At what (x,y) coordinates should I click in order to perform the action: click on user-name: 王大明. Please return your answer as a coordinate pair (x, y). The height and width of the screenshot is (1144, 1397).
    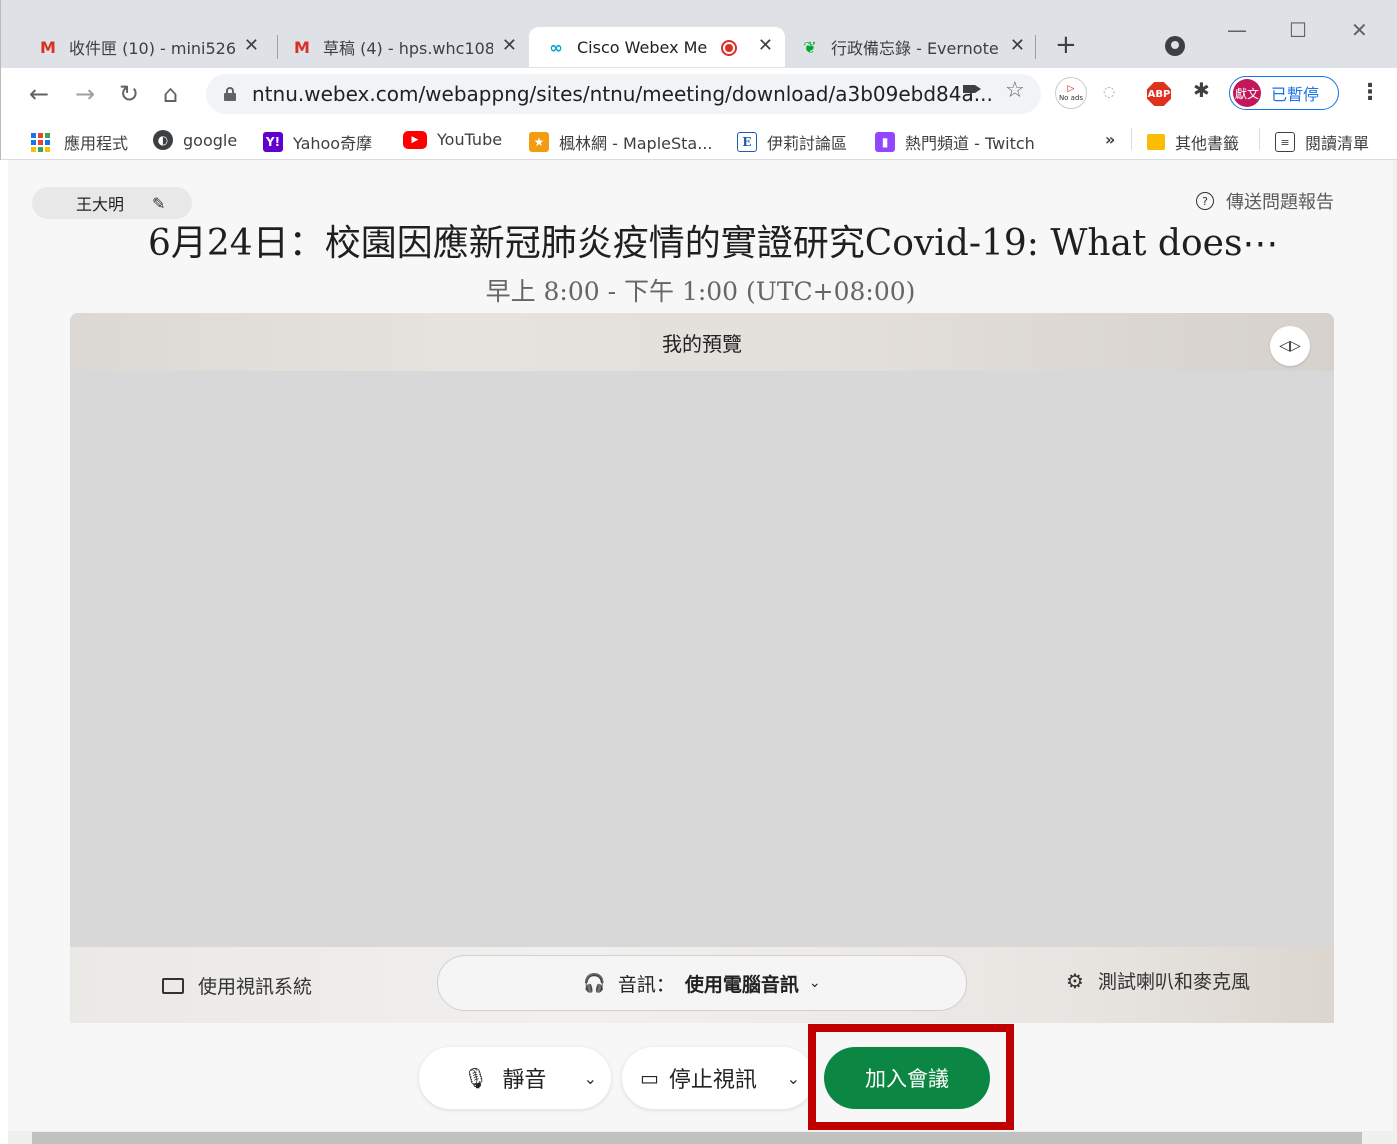
    Looking at the image, I should click on (100, 204).